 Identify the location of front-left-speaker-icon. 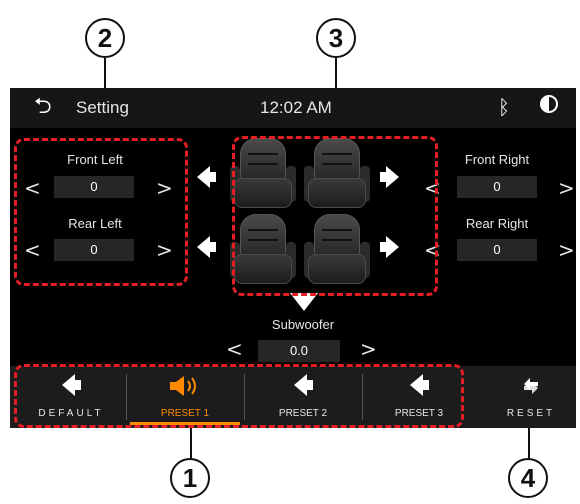
(206, 177).